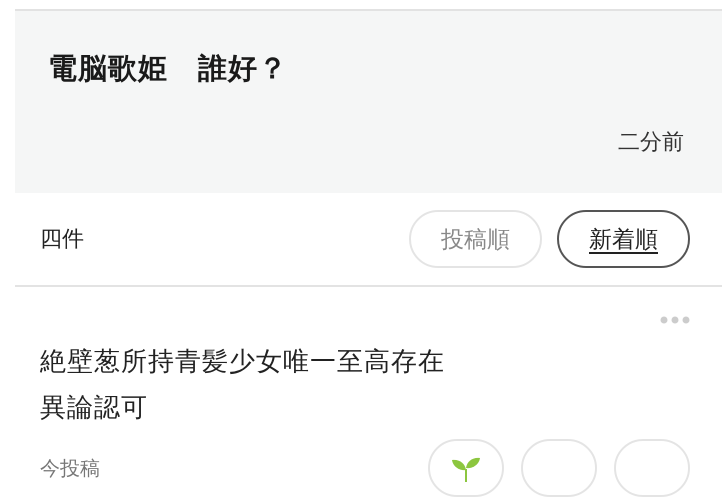 This screenshot has height=504, width=722. What do you see at coordinates (168, 68) in the screenshot?
I see `thread-title: 電脳歌姫 誰好？` at bounding box center [168, 68].